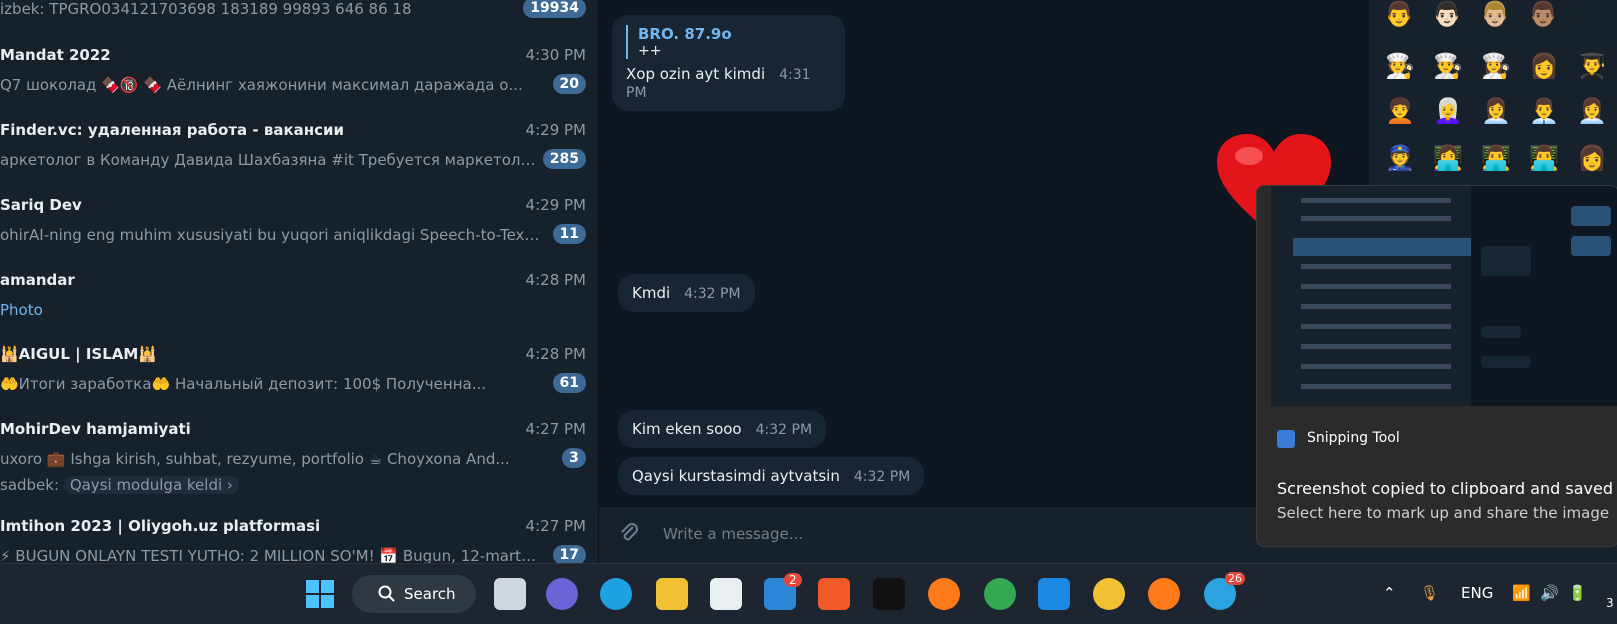 The width and height of the screenshot is (1617, 624). What do you see at coordinates (1610, 603) in the screenshot?
I see `clock: 3` at bounding box center [1610, 603].